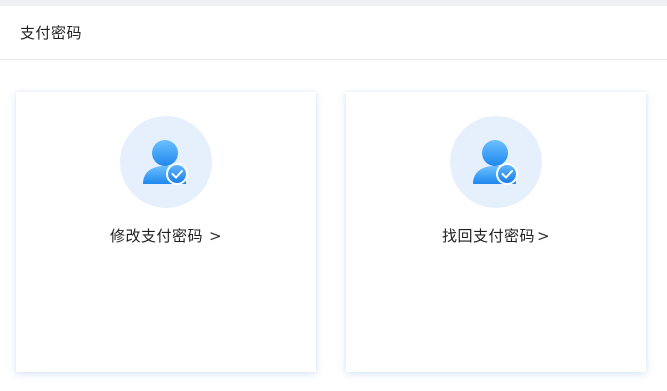 The height and width of the screenshot is (391, 667). I want to click on recover-password-link: 找回支付密码 >, so click(496, 236).